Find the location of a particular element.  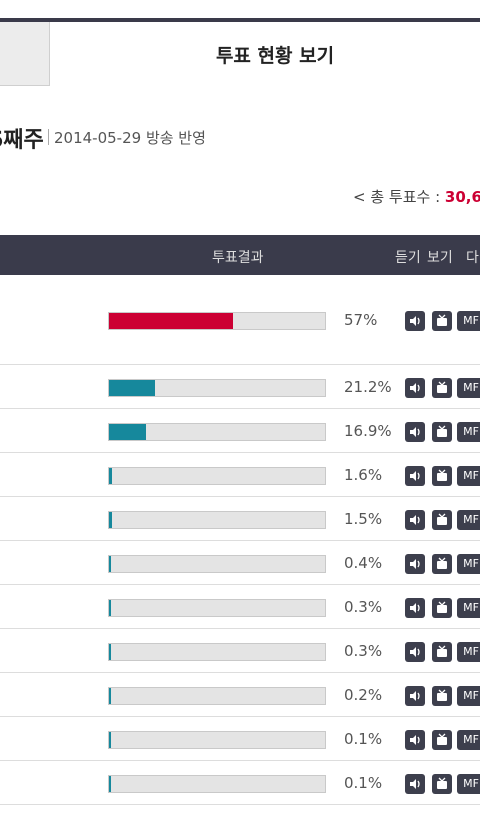

vote-row: 21.2% MF is located at coordinates (240, 387).